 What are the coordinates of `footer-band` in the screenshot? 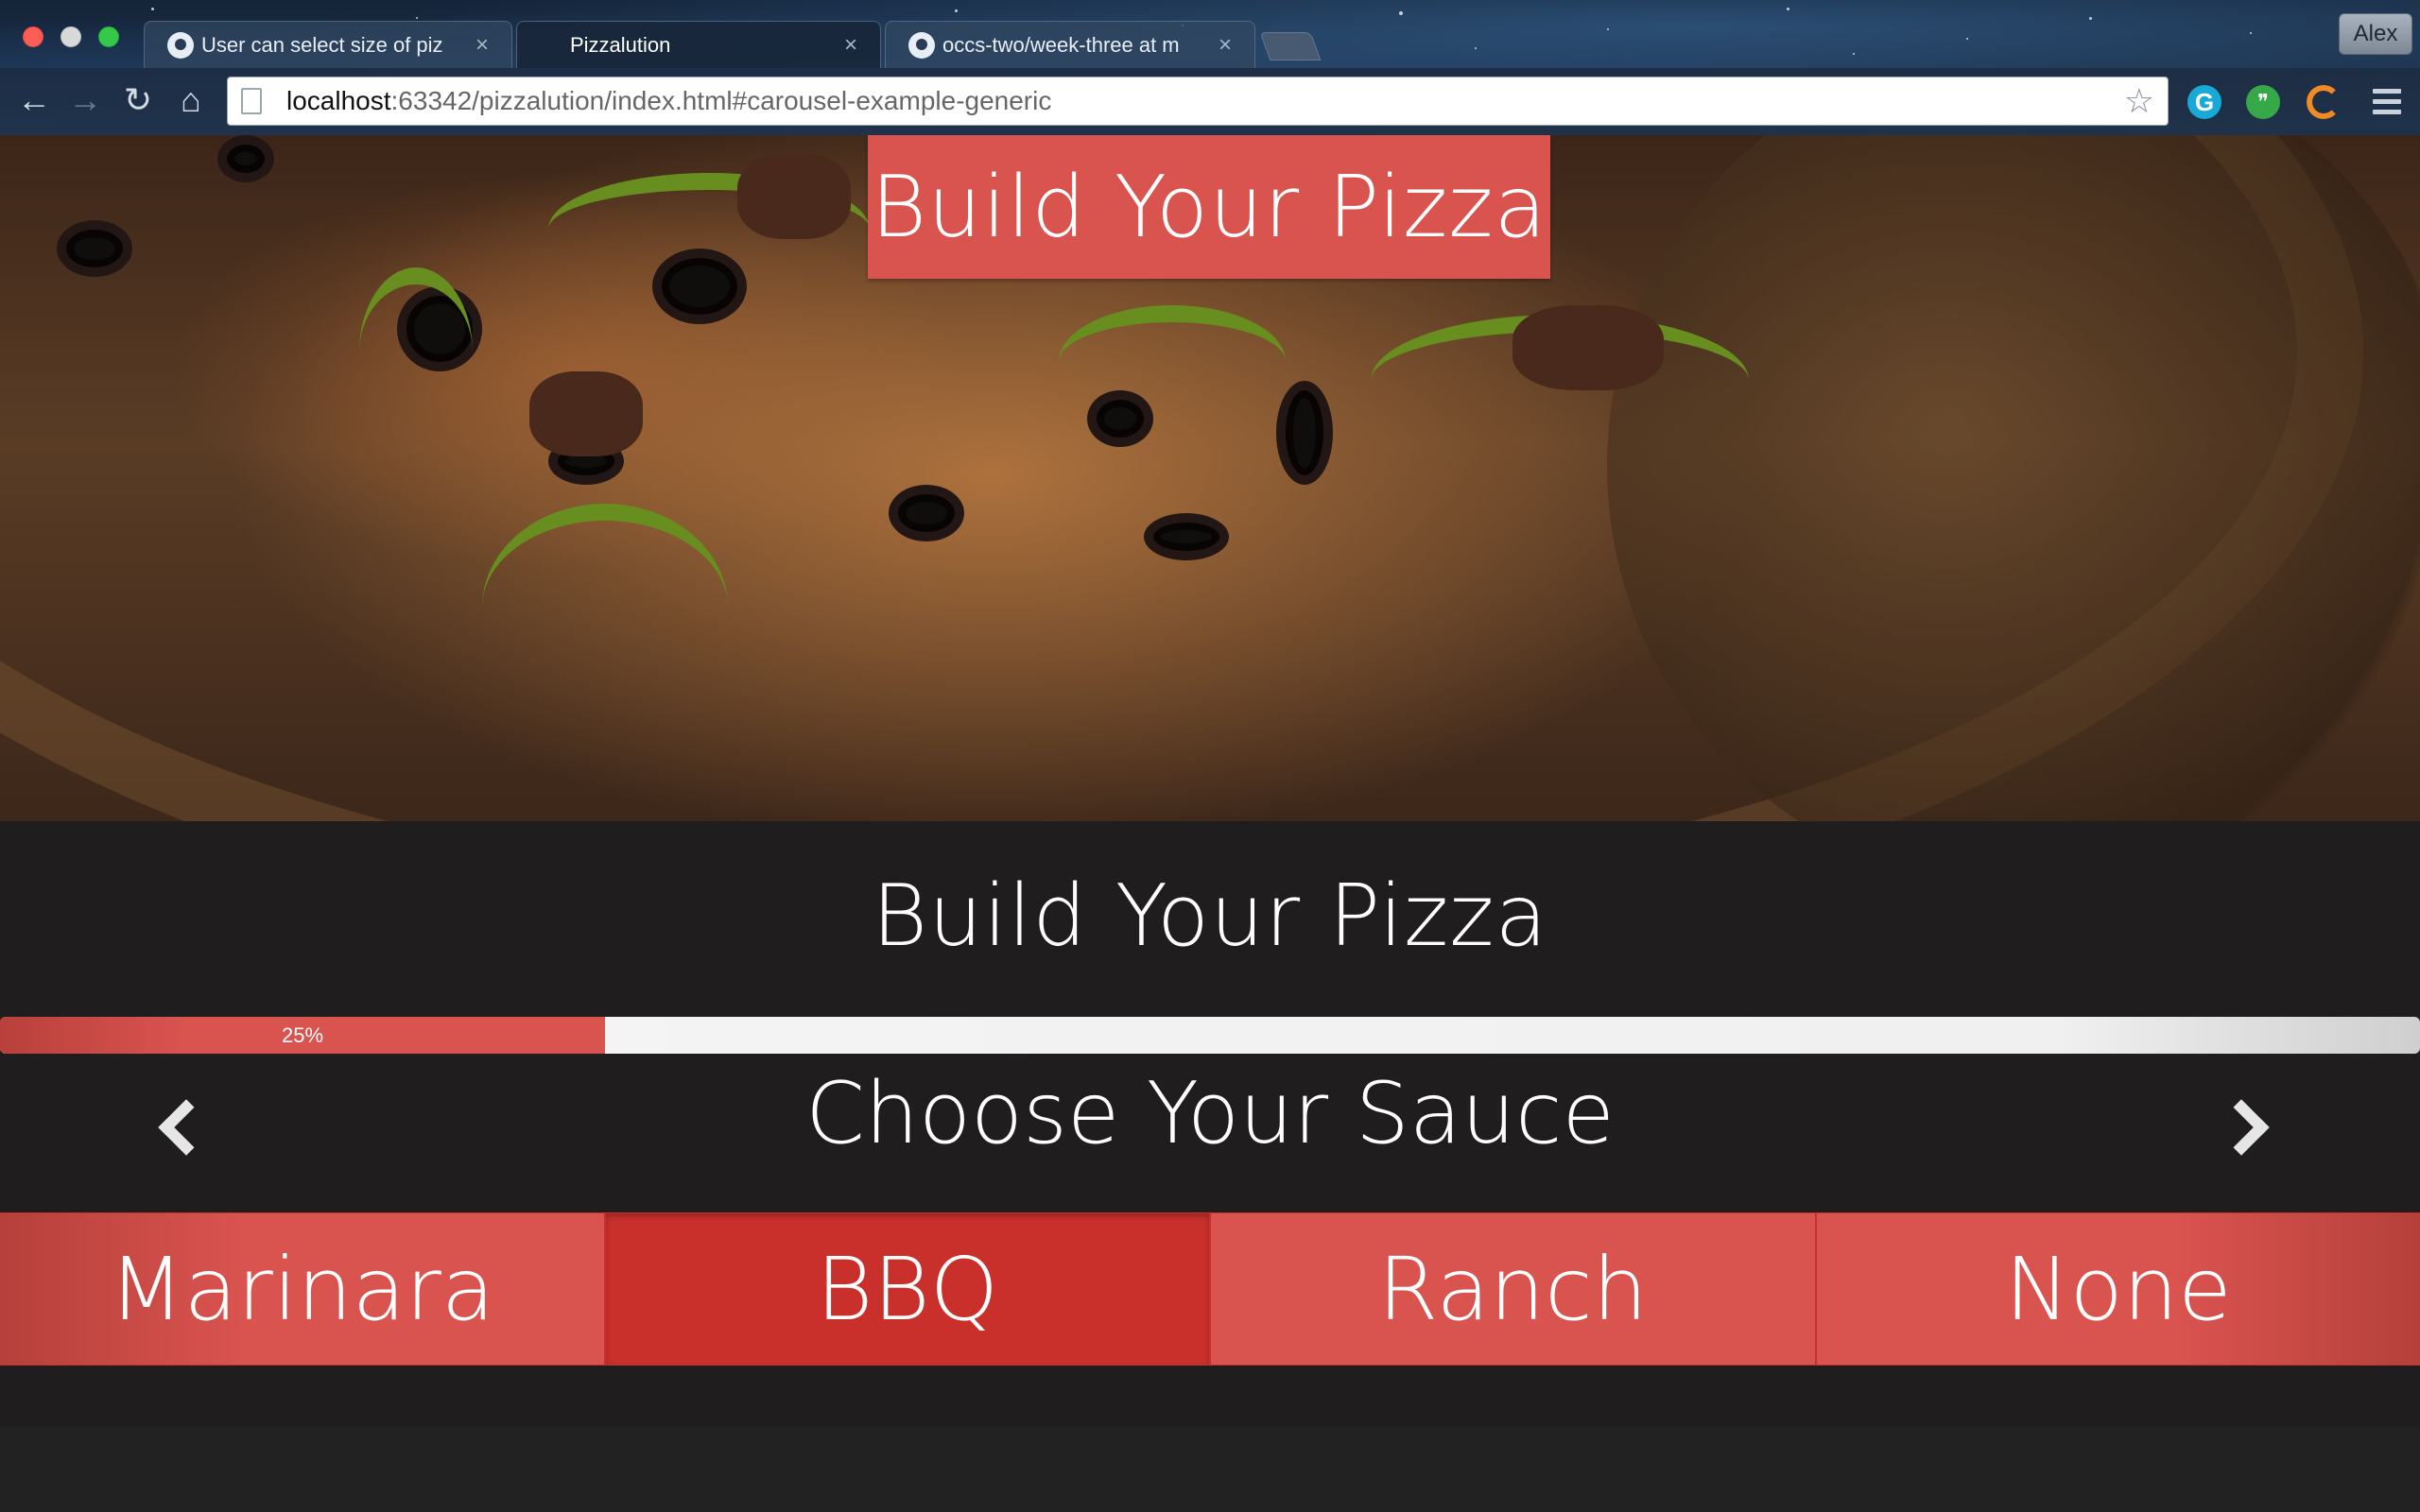 It's located at (1210, 1469).